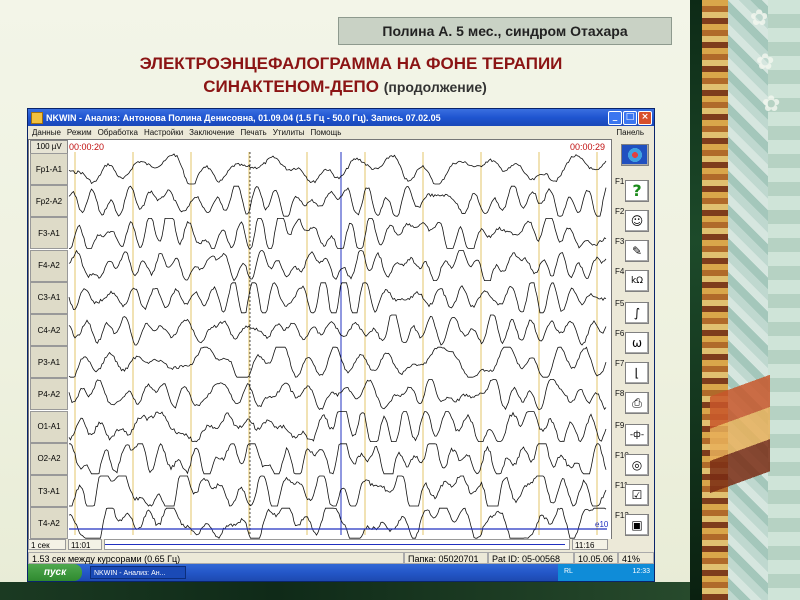 The height and width of the screenshot is (600, 800). I want to click on channel-label: Fp1-A1, so click(49, 169).